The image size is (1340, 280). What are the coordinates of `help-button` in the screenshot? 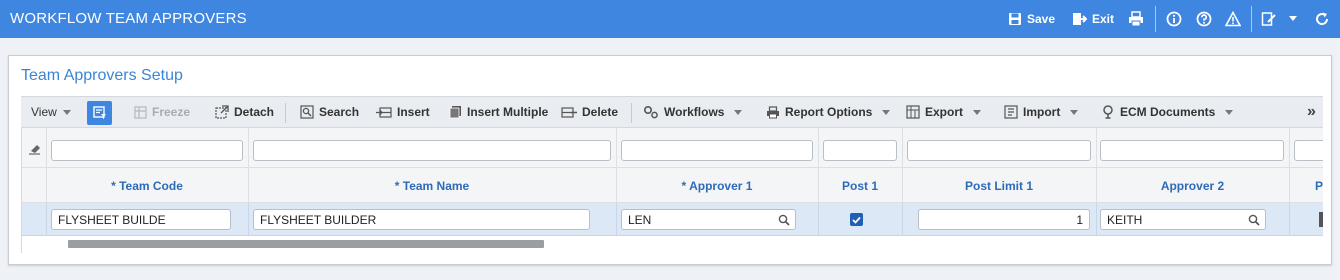 It's located at (1206, 19).